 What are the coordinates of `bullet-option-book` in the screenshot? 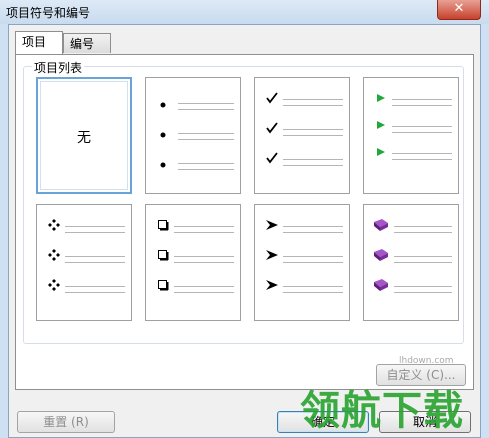 It's located at (411, 262).